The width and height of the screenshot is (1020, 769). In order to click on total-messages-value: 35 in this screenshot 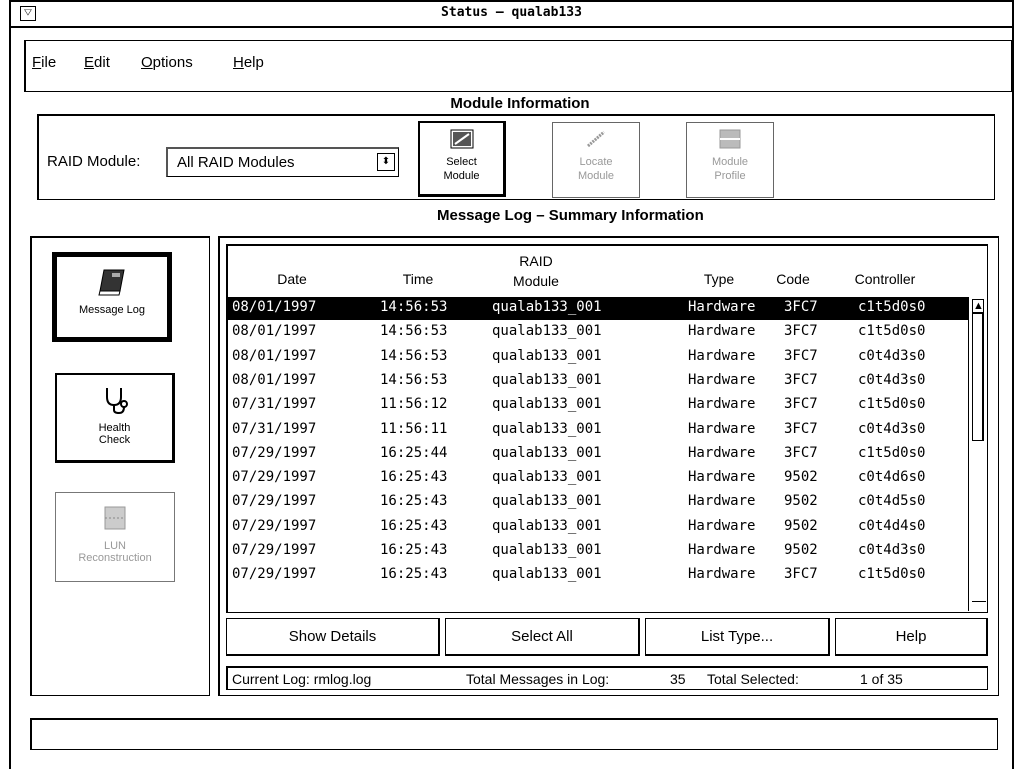, I will do `click(678, 679)`.